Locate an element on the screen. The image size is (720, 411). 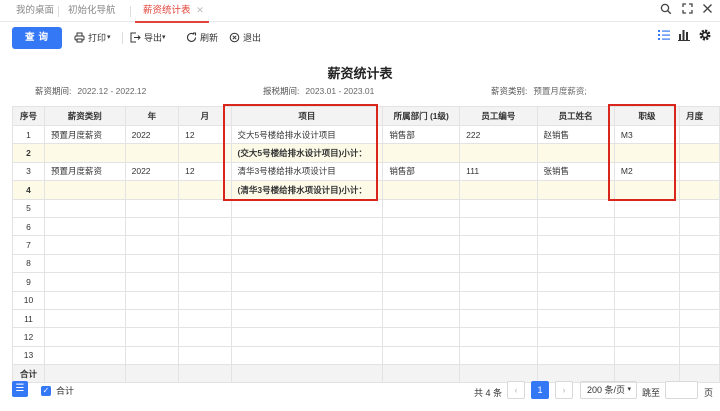
gear-icon is located at coordinates (706, 36).